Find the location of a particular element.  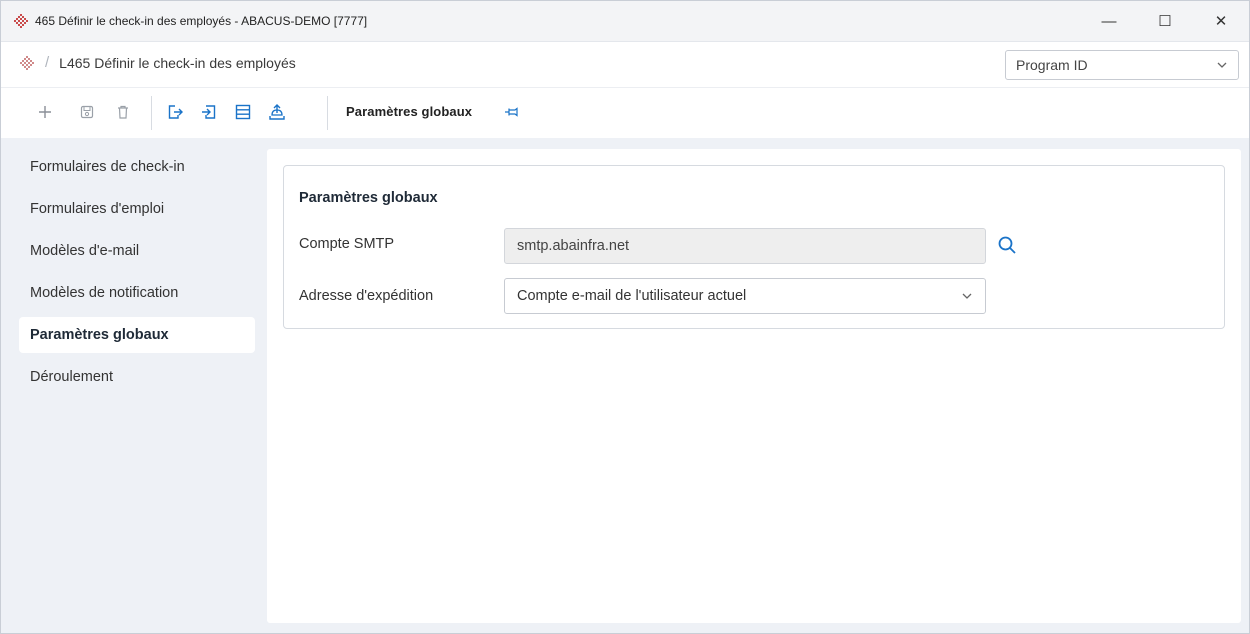

export-icon is located at coordinates (175, 112).